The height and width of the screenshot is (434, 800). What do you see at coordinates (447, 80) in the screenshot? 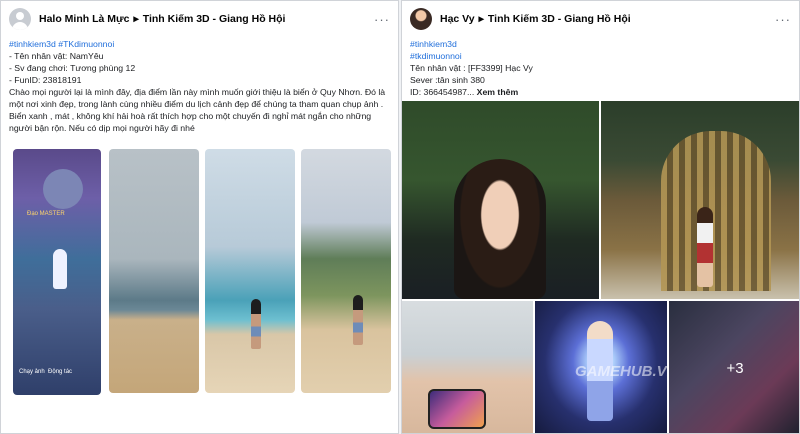
I see `server-line: Sever :tân sinh 380` at bounding box center [447, 80].